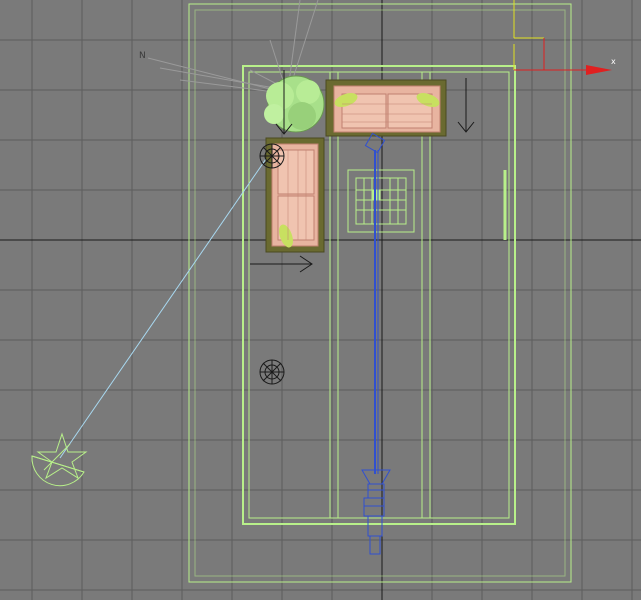 This screenshot has height=600, width=641. What do you see at coordinates (281, 264) in the screenshot?
I see `arrow-right` at bounding box center [281, 264].